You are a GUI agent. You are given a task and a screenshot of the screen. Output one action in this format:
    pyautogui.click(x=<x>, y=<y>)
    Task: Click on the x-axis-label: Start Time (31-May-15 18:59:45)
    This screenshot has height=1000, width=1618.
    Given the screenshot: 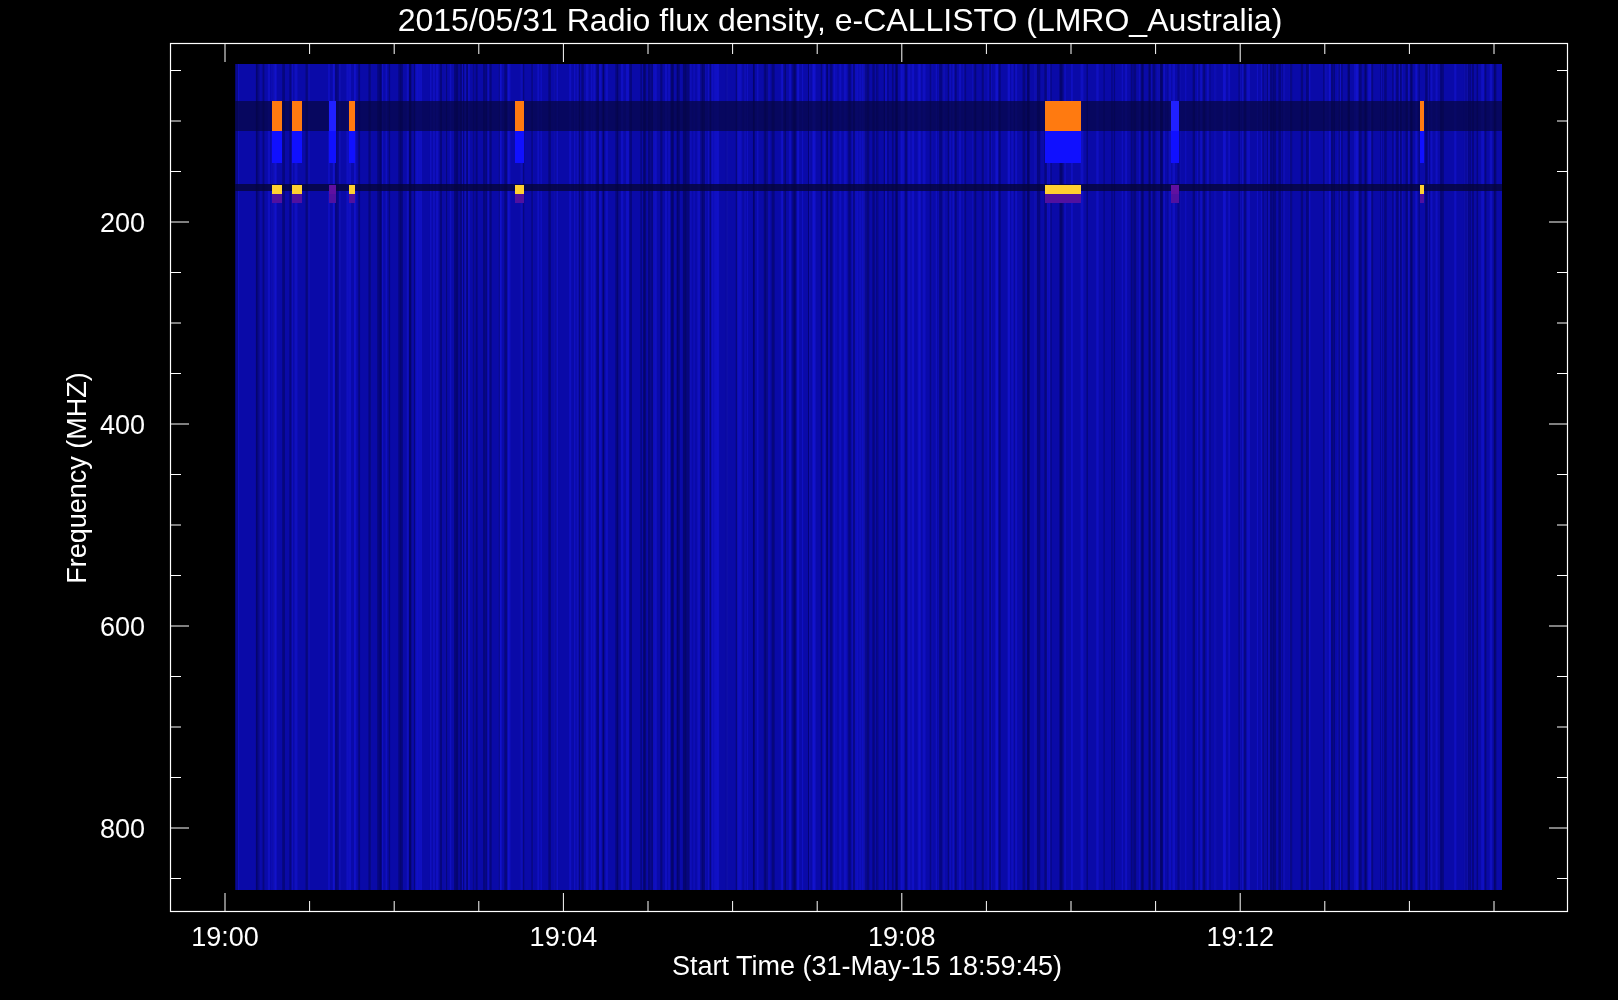 What is the action you would take?
    pyautogui.click(x=867, y=966)
    